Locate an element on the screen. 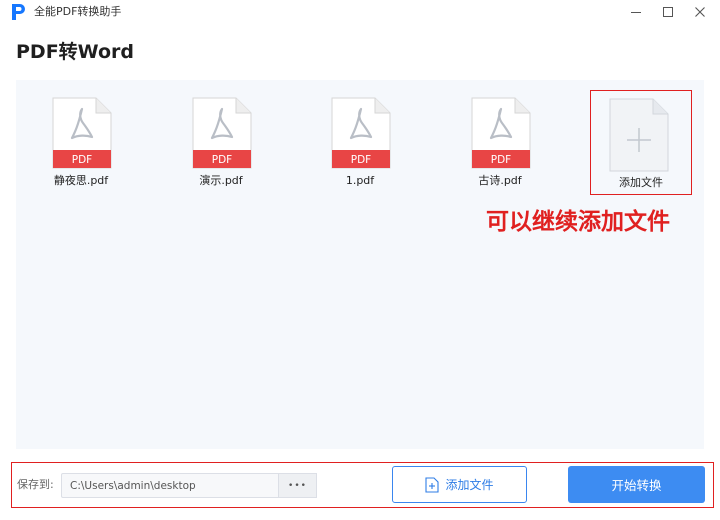  maximize-button is located at coordinates (668, 12).